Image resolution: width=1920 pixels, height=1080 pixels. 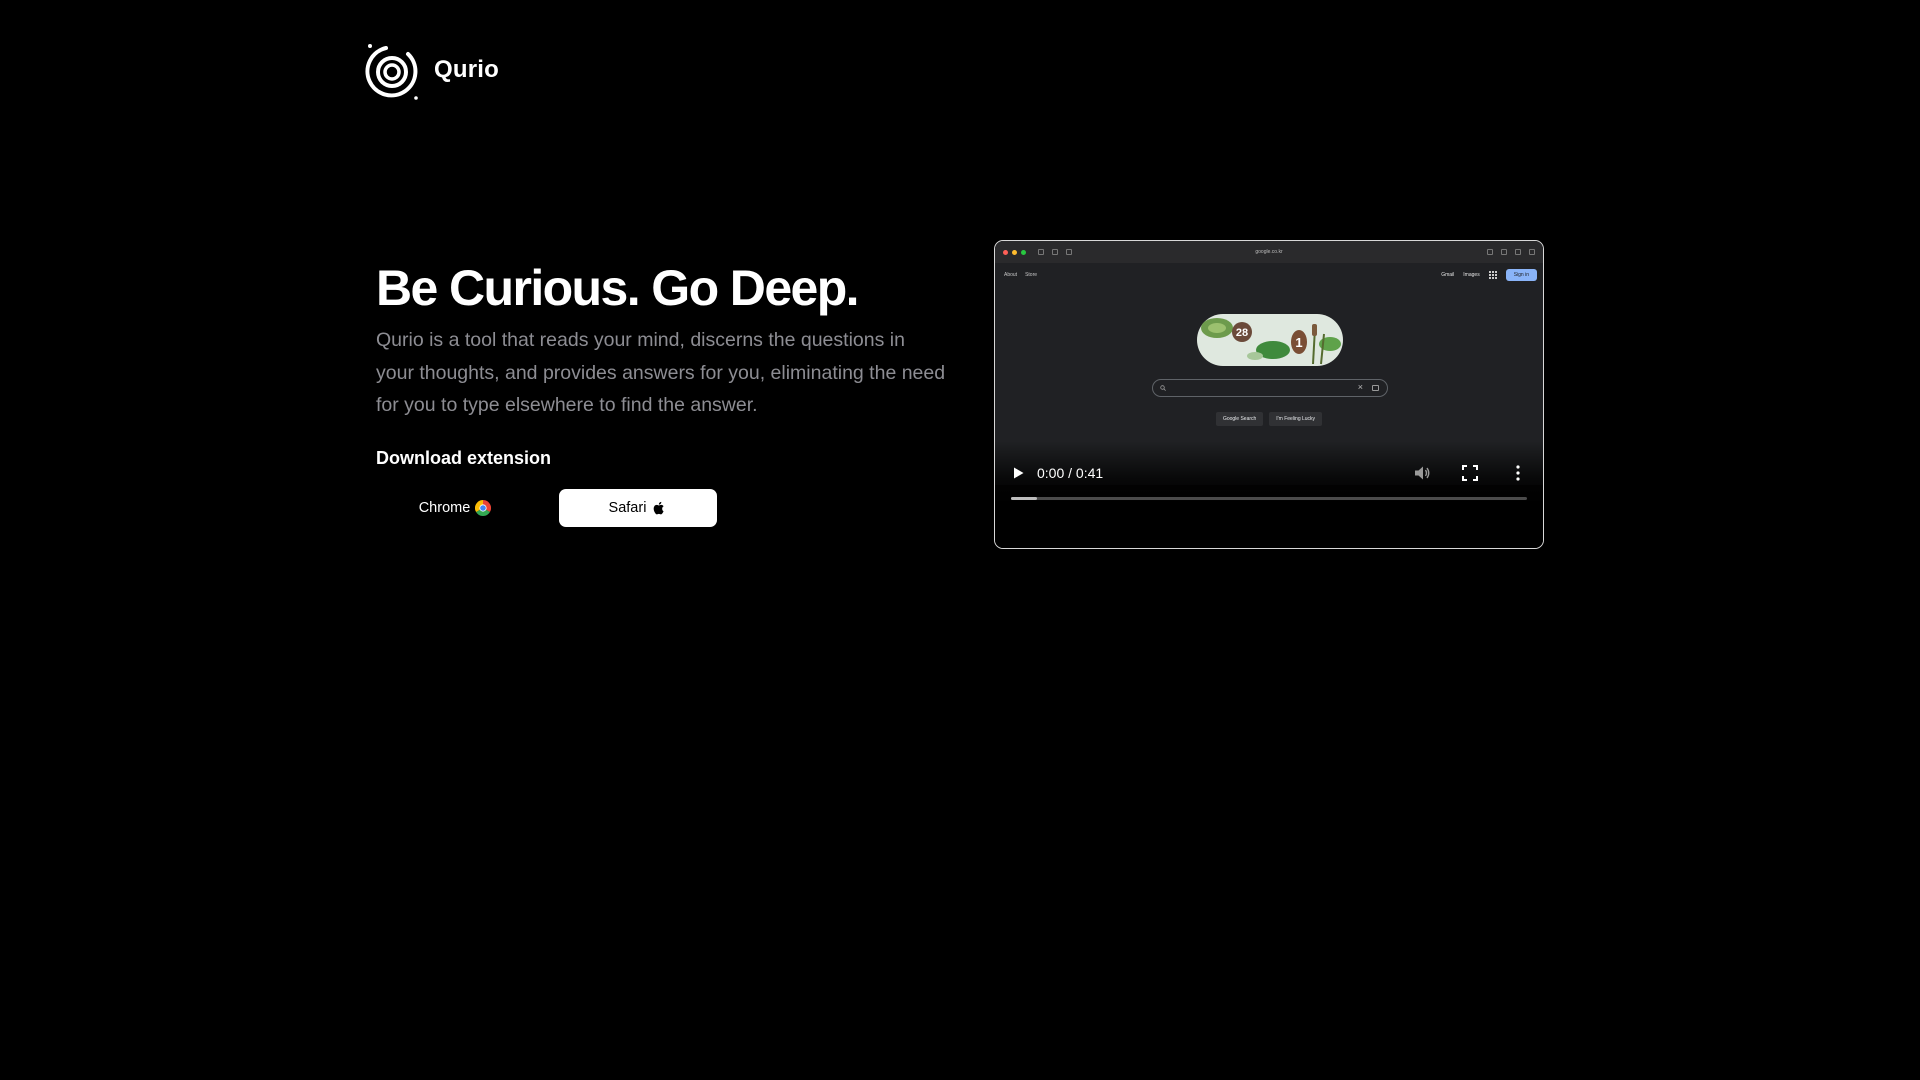 What do you see at coordinates (391, 72) in the screenshot?
I see `qurio-logo-icon` at bounding box center [391, 72].